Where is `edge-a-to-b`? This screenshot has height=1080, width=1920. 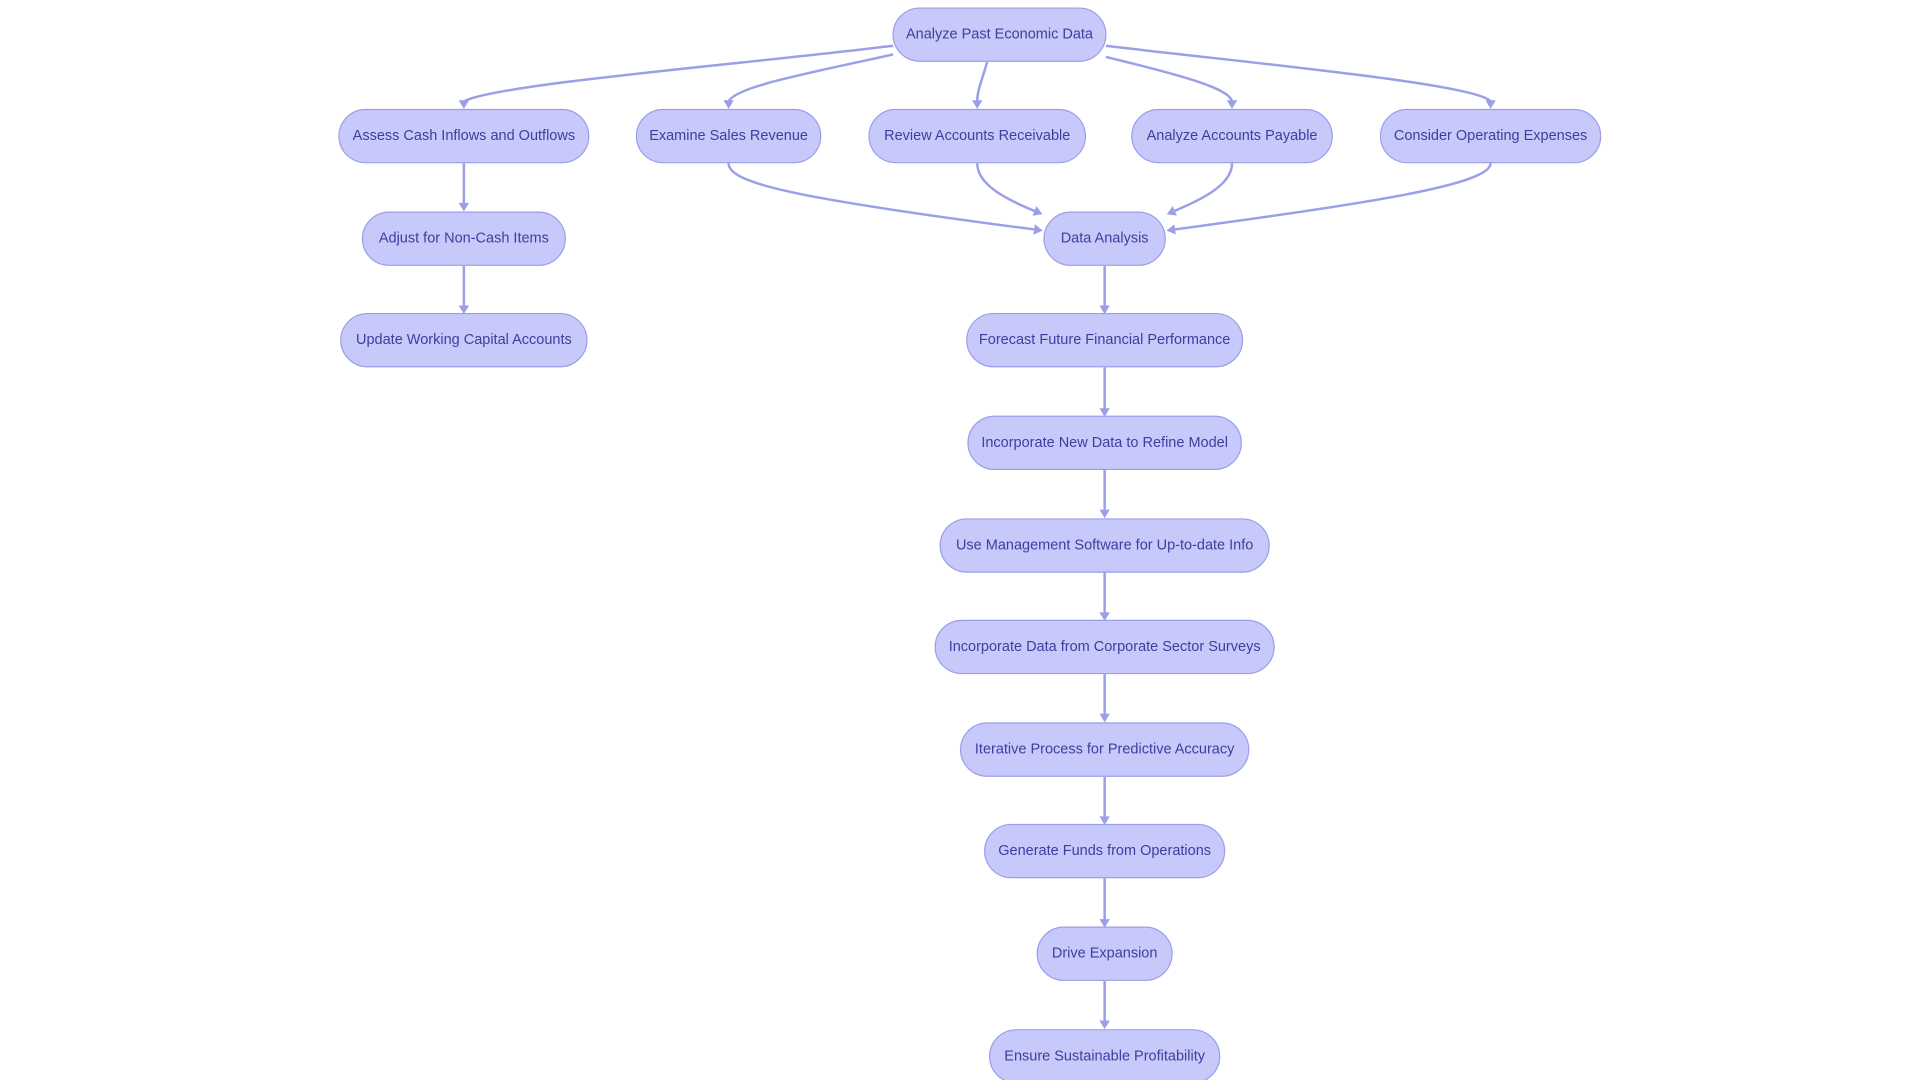 edge-a-to-b is located at coordinates (676, 76).